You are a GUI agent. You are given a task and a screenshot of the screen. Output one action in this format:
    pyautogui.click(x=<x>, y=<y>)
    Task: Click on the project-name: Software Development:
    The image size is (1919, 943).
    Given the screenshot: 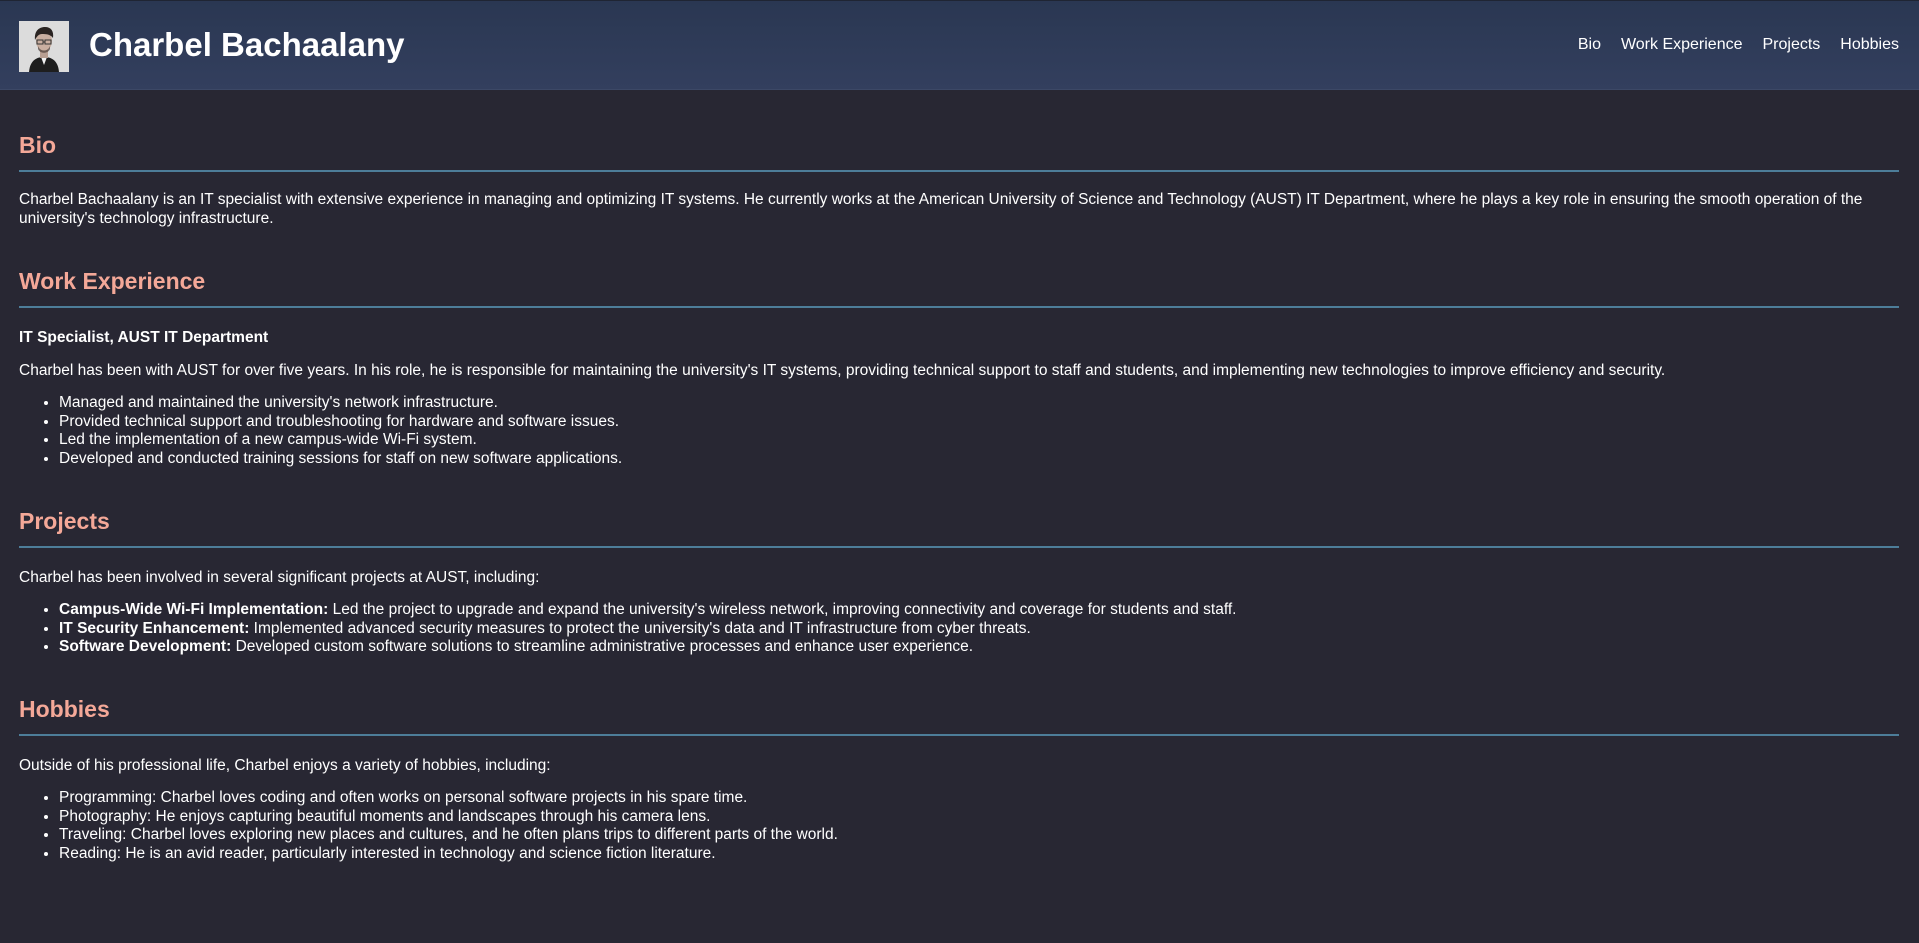 What is the action you would take?
    pyautogui.click(x=145, y=646)
    